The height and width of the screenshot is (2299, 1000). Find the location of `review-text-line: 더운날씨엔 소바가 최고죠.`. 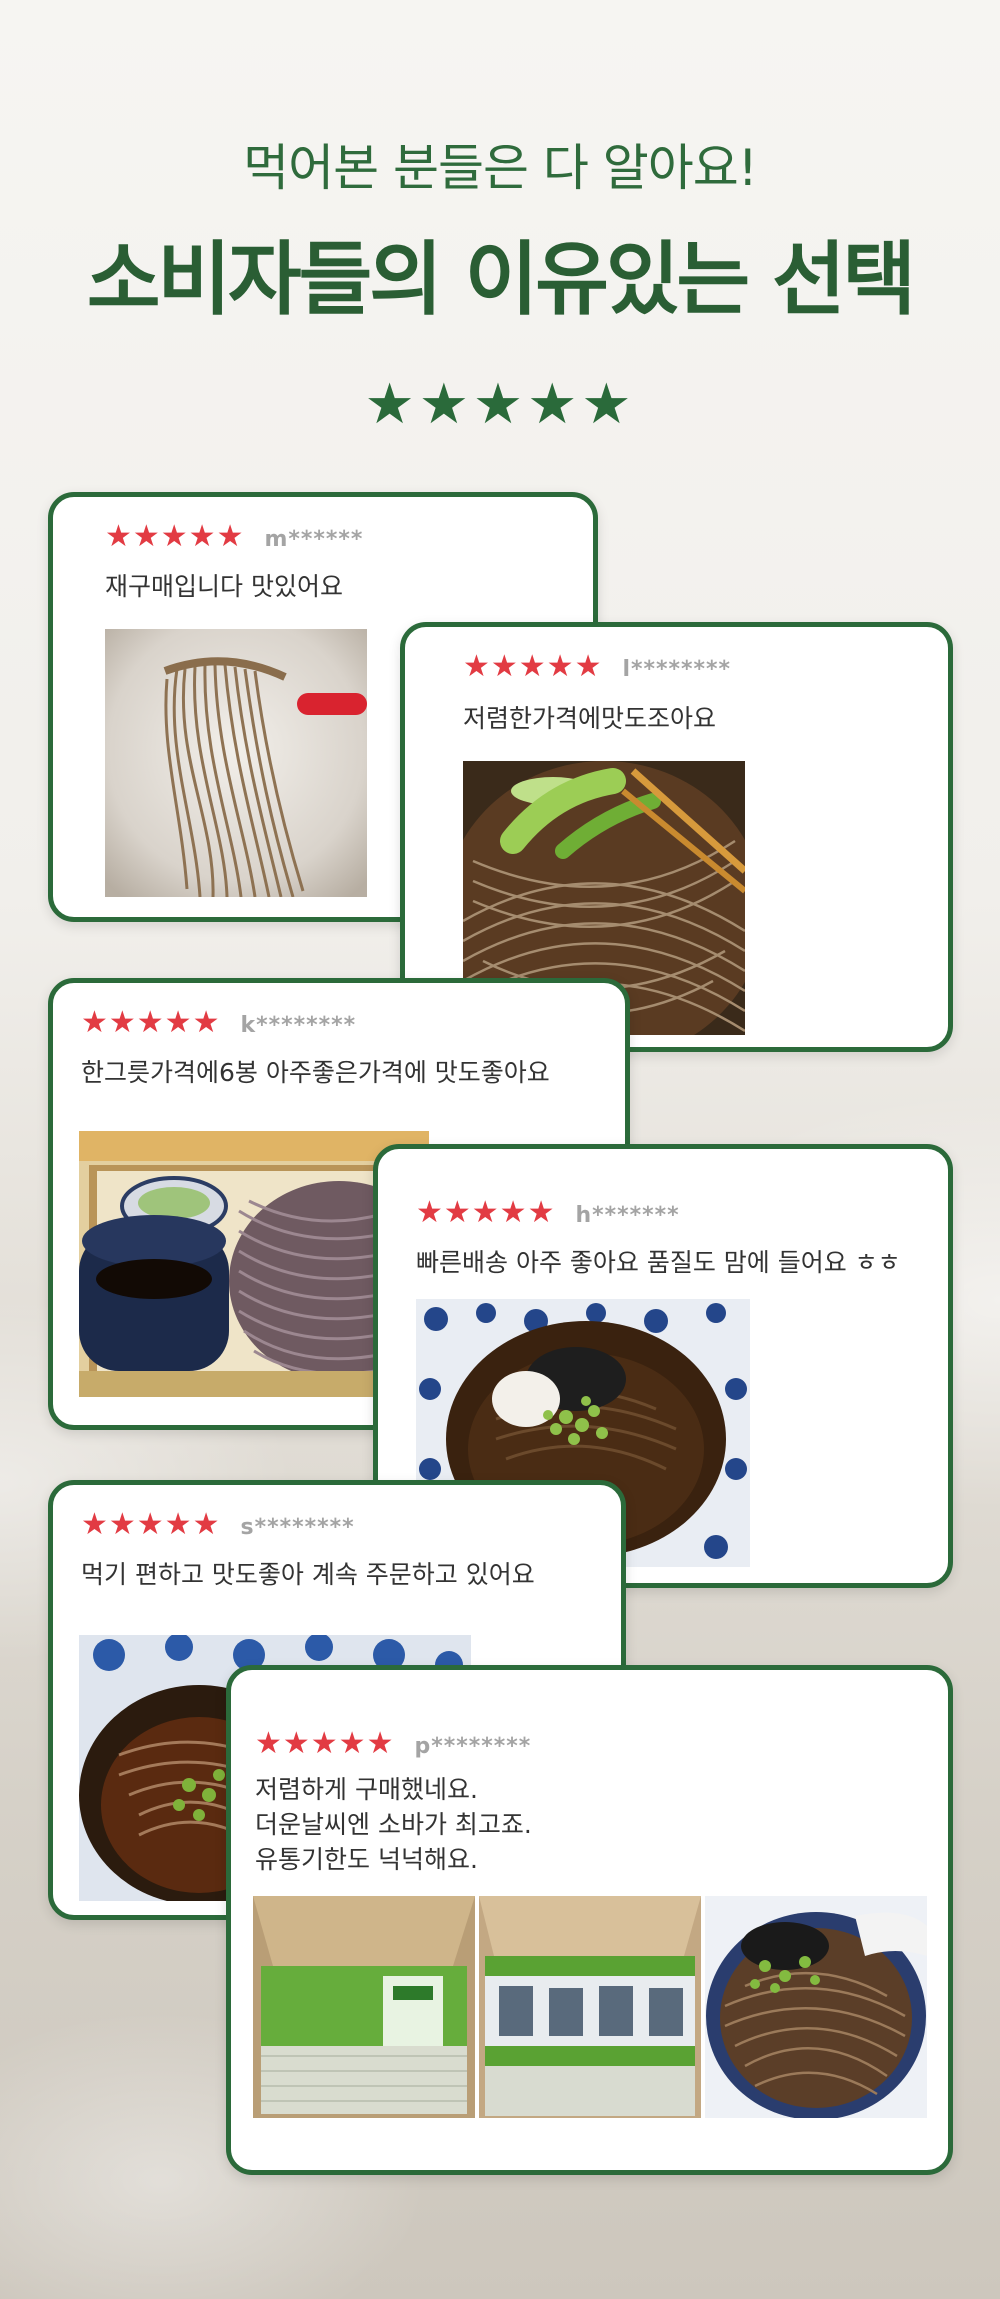

review-text-line: 더운날씨엔 소바가 최고죠. is located at coordinates (393, 1824).